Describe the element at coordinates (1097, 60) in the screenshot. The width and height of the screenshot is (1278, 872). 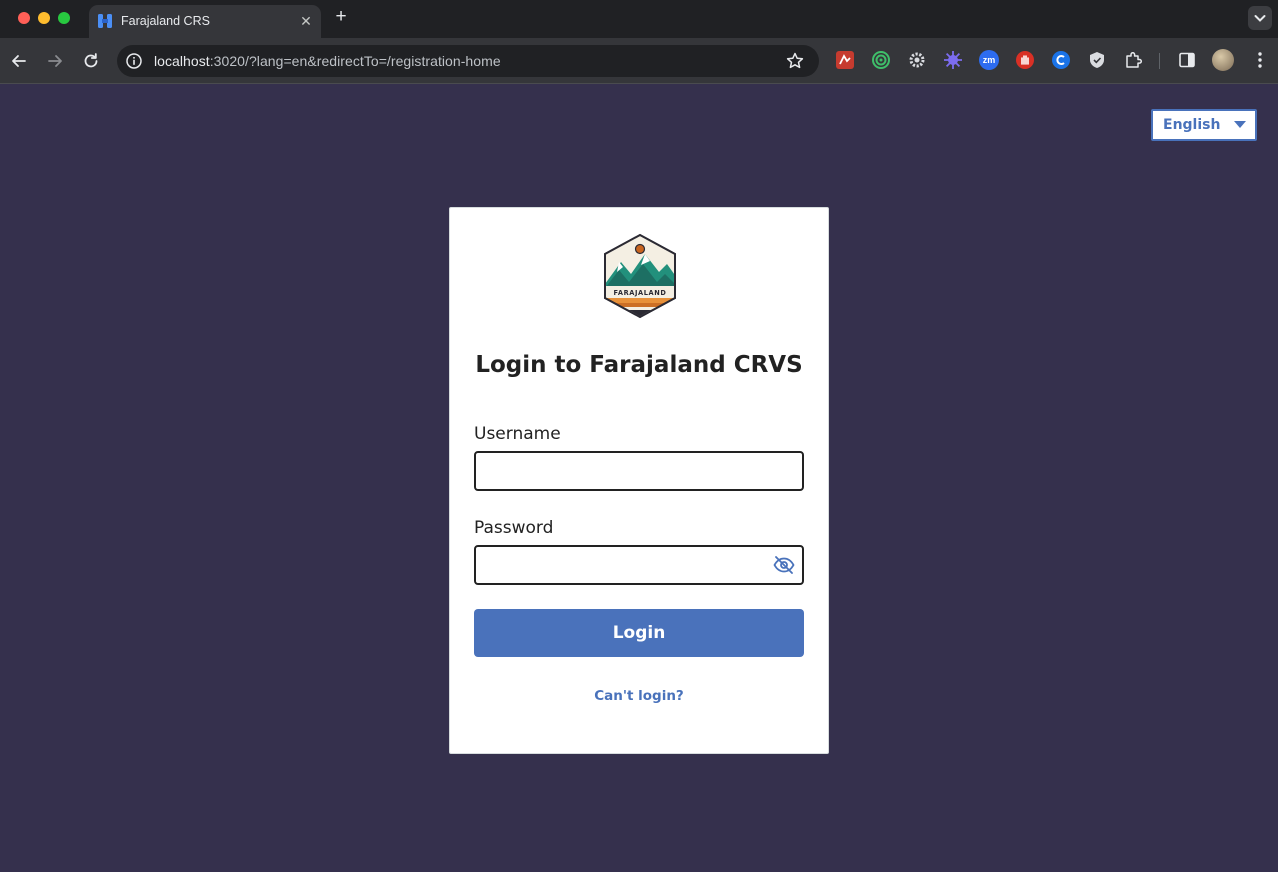
I see `shield-extension-icon` at that location.